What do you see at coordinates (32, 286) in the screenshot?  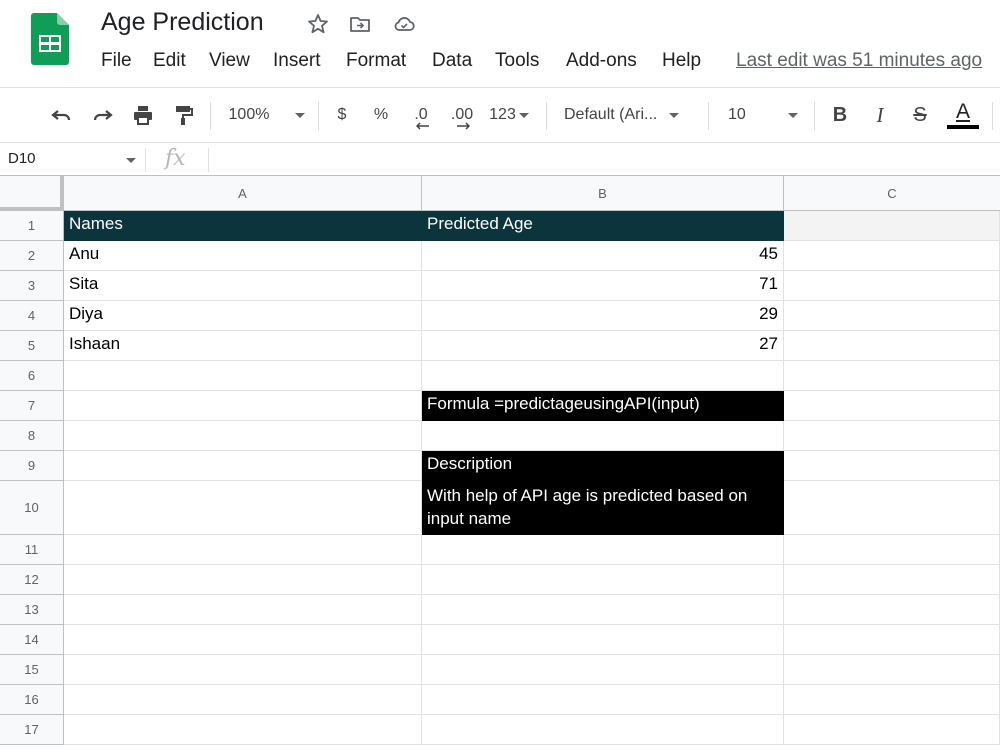 I see `row-header: 3` at bounding box center [32, 286].